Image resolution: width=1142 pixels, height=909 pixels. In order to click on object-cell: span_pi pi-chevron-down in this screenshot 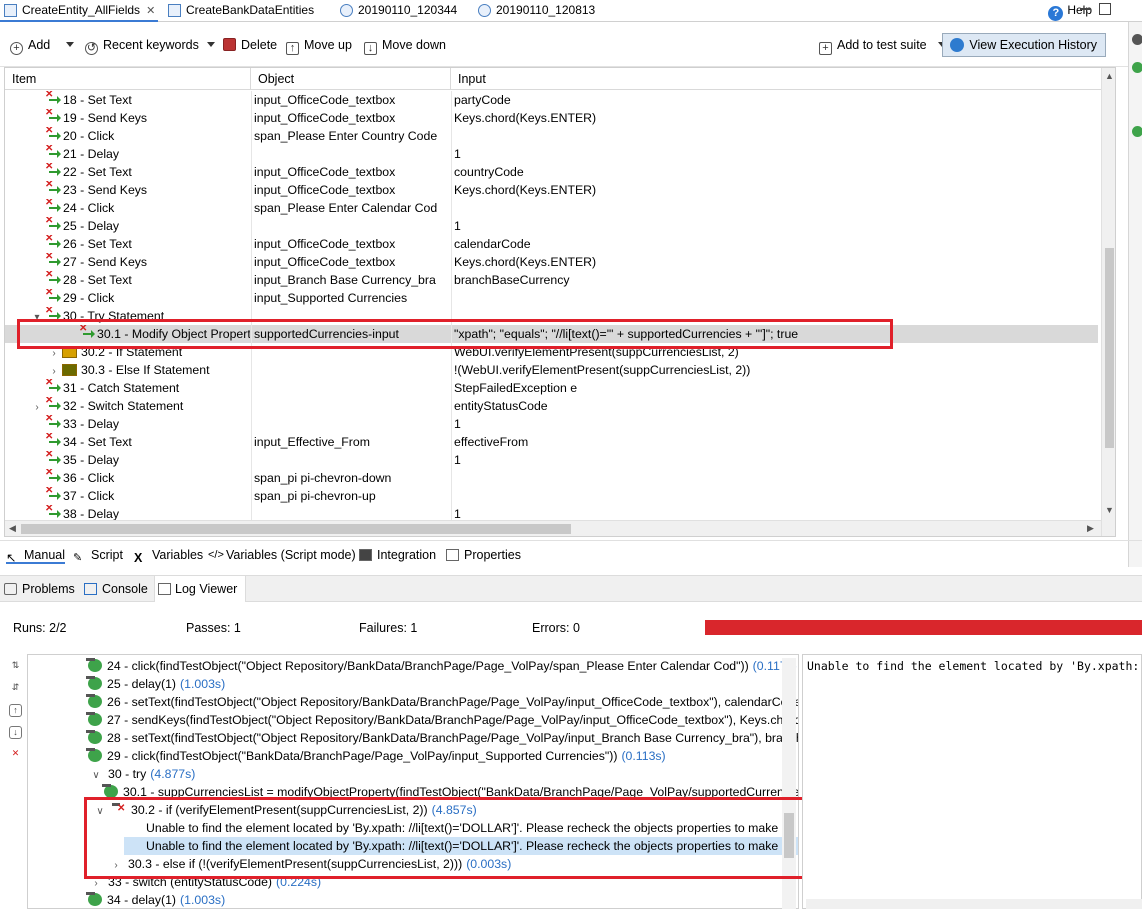, I will do `click(350, 478)`.